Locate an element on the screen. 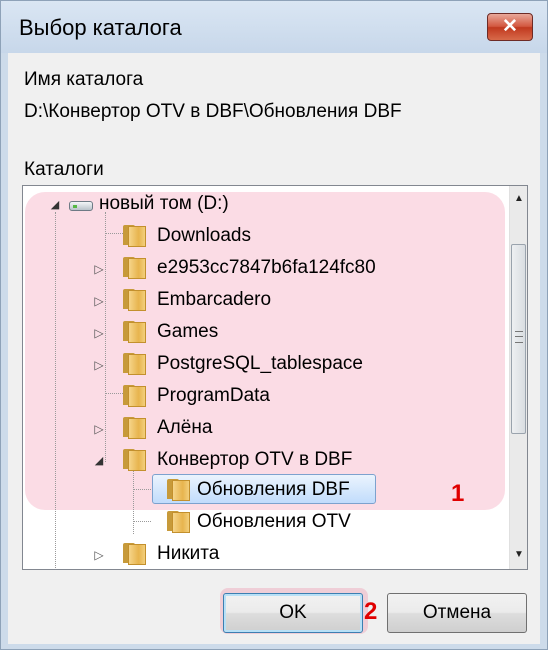 Image resolution: width=548 pixels, height=650 pixels. tree-node: ProgramData is located at coordinates (263, 397).